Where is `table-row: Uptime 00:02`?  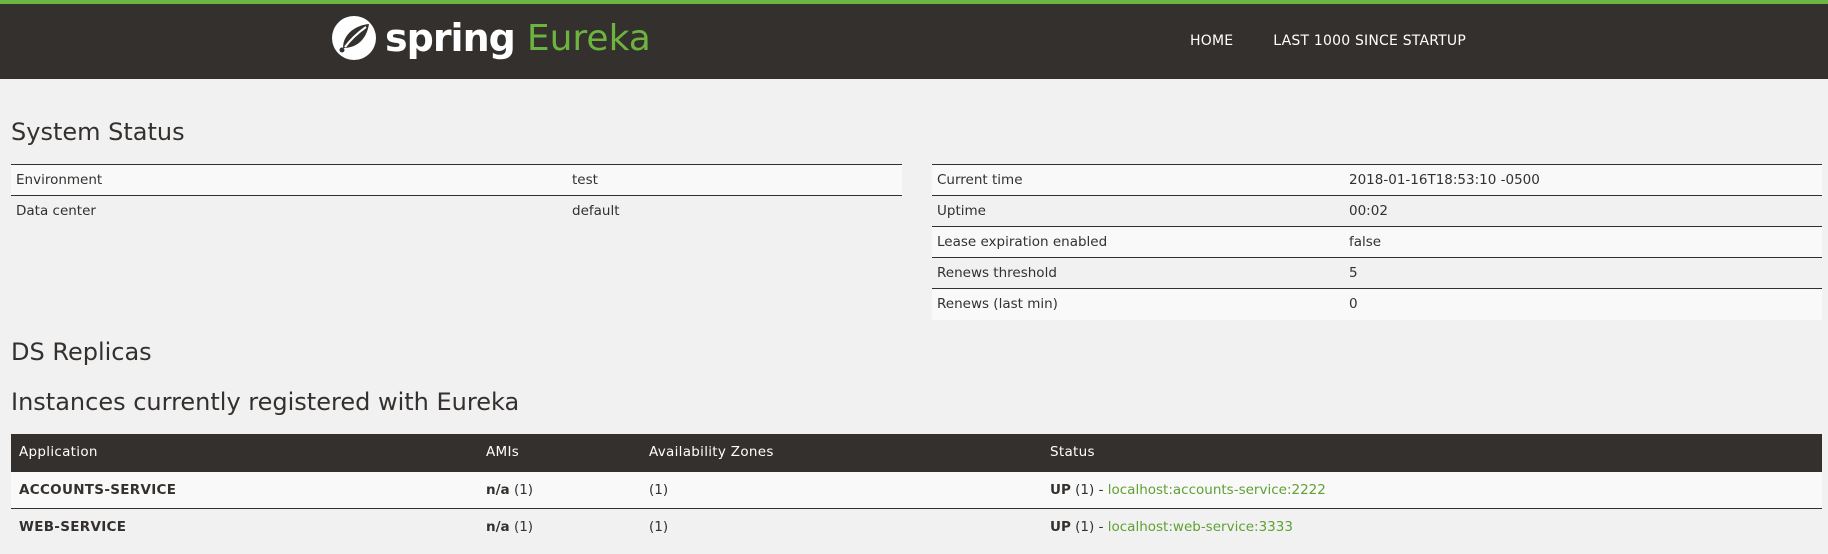
table-row: Uptime 00:02 is located at coordinates (1377, 211).